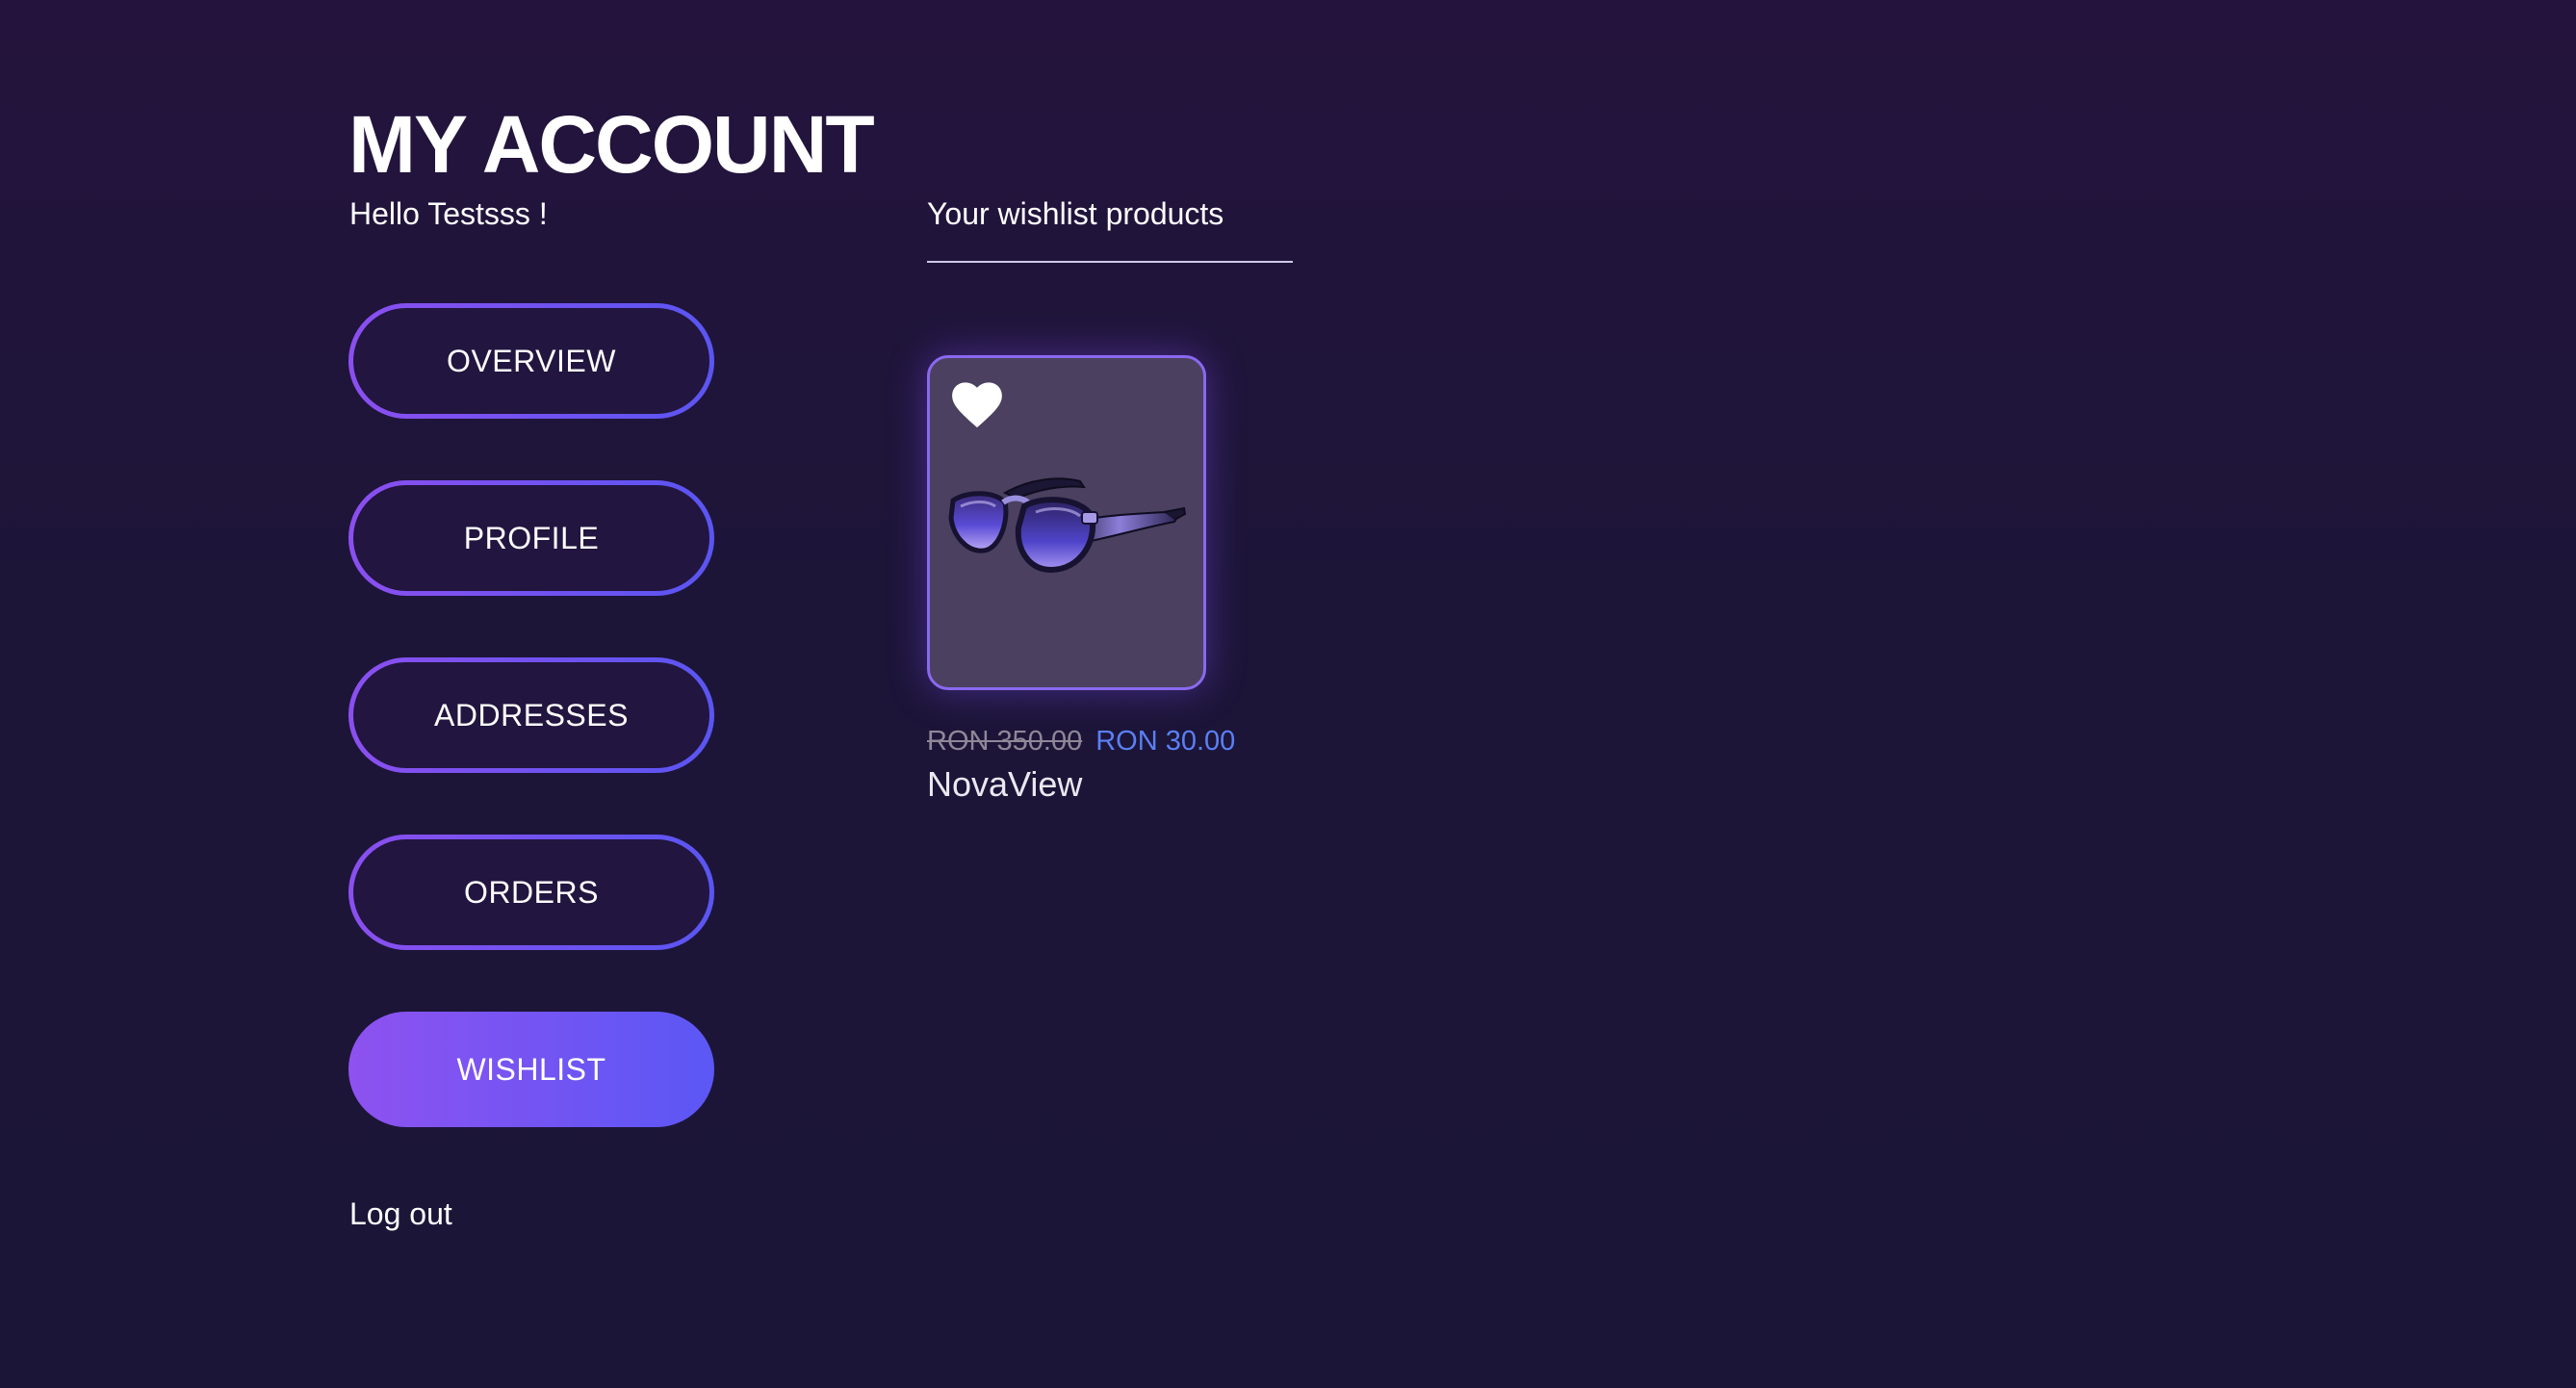 The height and width of the screenshot is (1388, 2576). I want to click on nav-profile-label: PROFILE, so click(531, 537).